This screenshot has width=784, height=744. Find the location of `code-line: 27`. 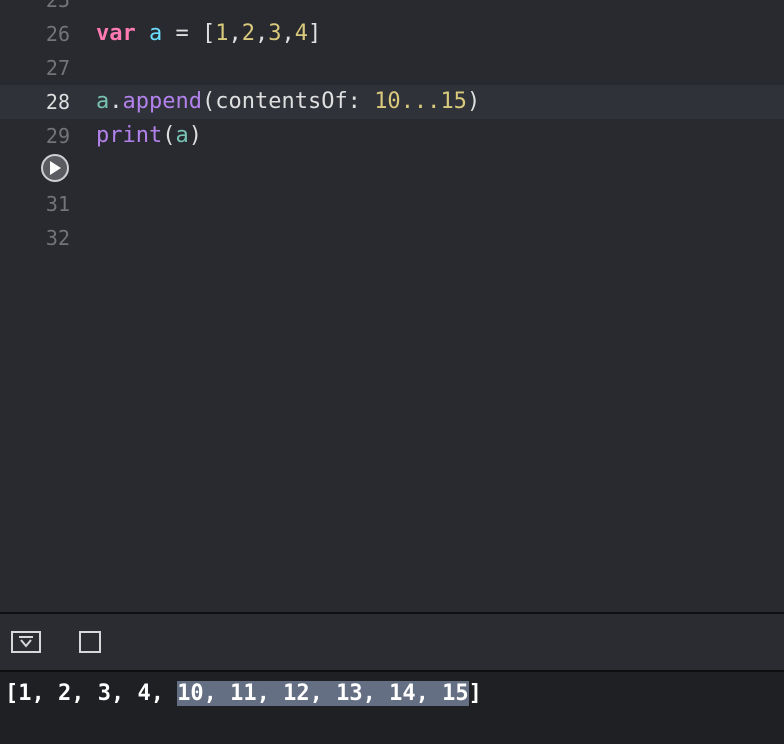

code-line: 27 is located at coordinates (392, 68).